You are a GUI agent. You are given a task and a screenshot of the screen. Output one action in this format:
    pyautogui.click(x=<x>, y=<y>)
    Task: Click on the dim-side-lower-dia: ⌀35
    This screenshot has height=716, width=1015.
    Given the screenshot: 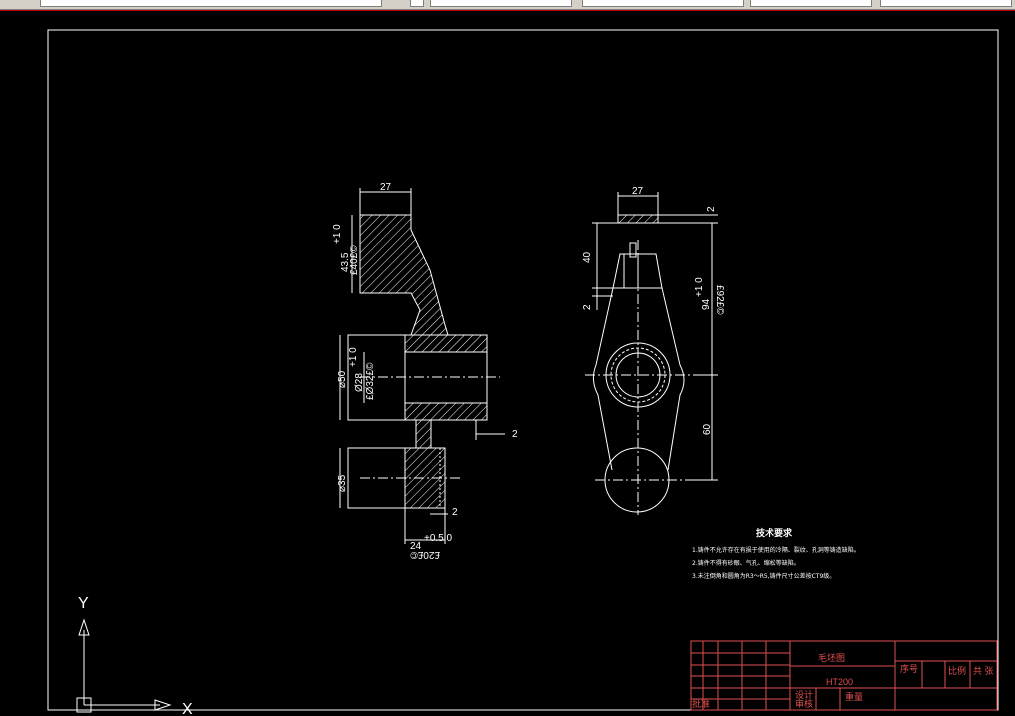 What is the action you would take?
    pyautogui.click(x=342, y=483)
    